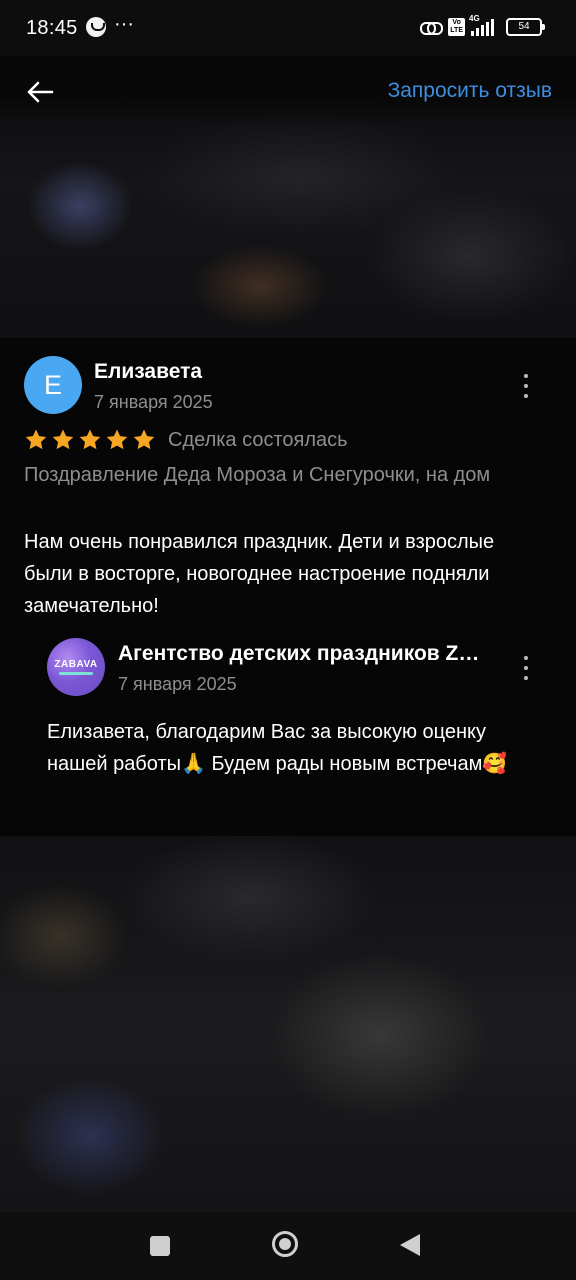 The width and height of the screenshot is (576, 1280). I want to click on recents-button, so click(160, 1246).